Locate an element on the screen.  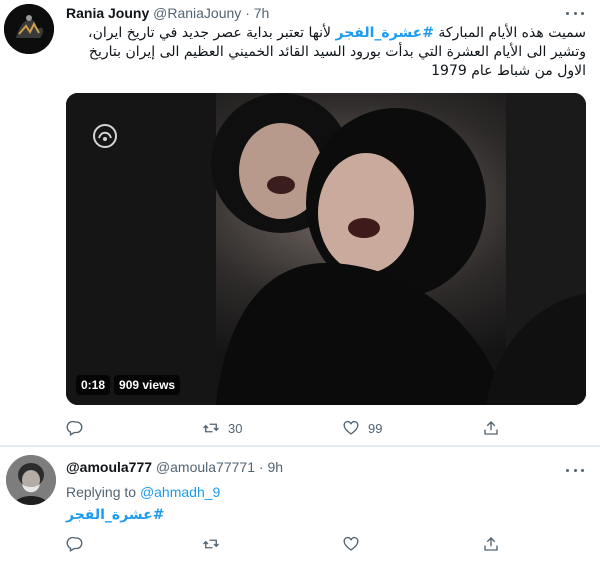
tweet-text-start: سميت هذه الأيام المباركة is located at coordinates (509, 33).